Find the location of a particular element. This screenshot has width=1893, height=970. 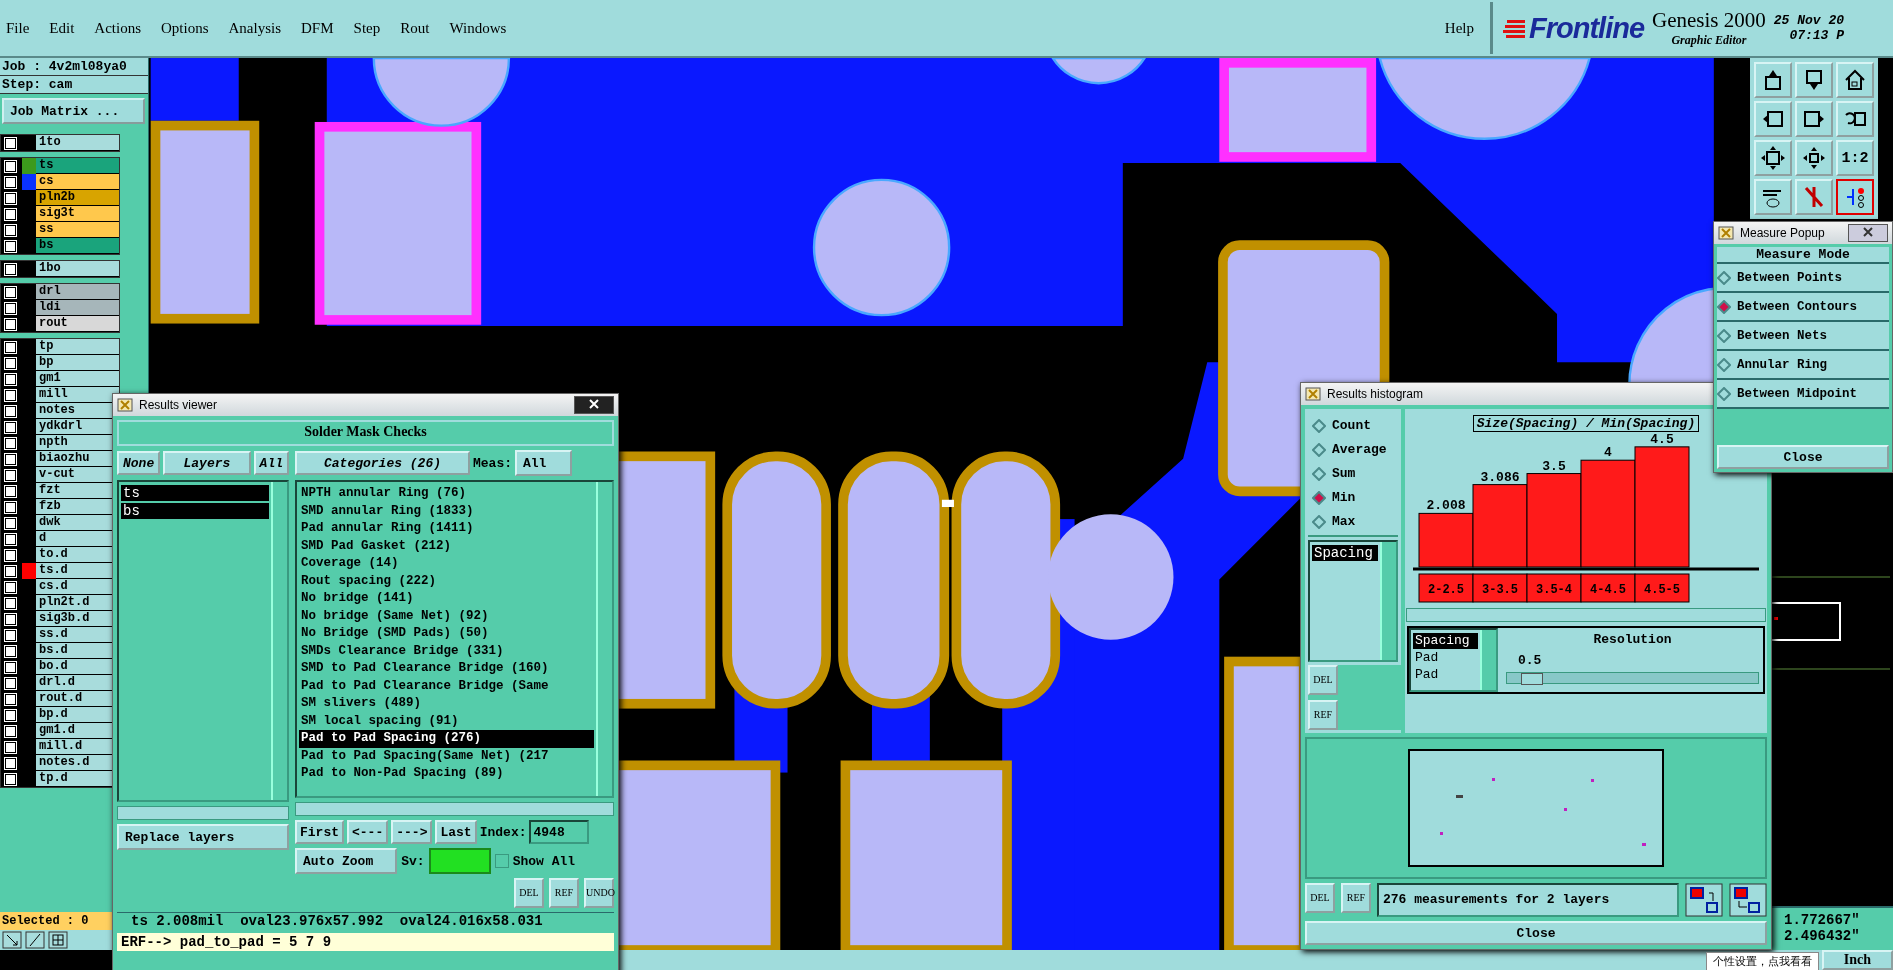

import-icon is located at coordinates (1748, 900).